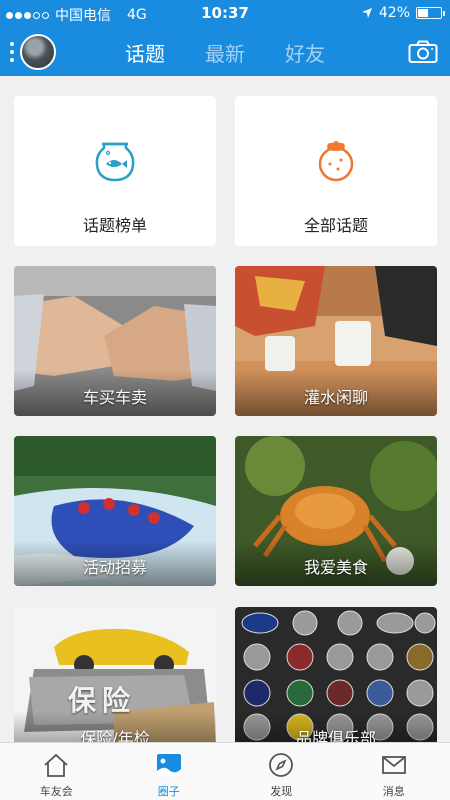 The width and height of the screenshot is (450, 800). I want to click on tab-latest: 最新, so click(225, 52).